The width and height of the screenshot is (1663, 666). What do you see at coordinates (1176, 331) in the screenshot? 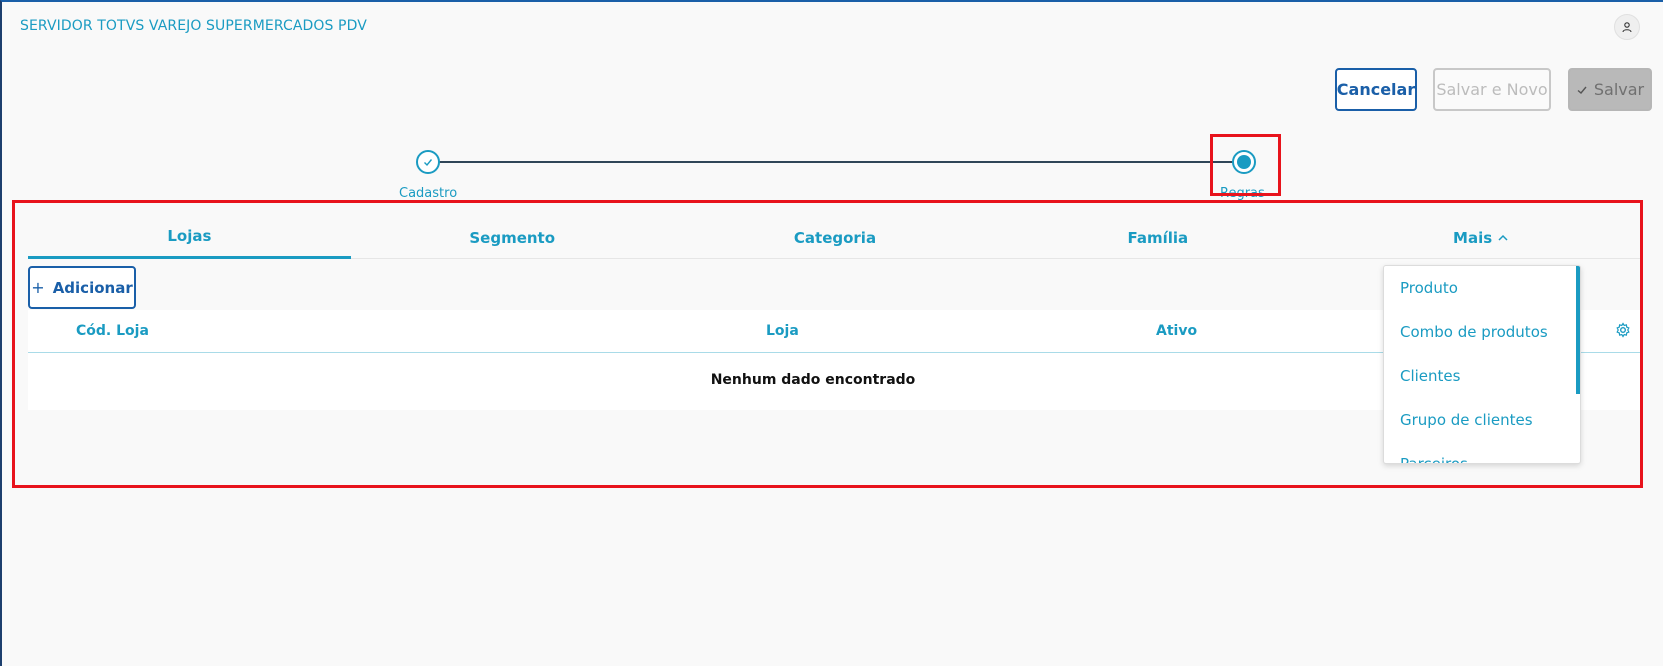
I see `column-header-ativo: Ativo` at bounding box center [1176, 331].